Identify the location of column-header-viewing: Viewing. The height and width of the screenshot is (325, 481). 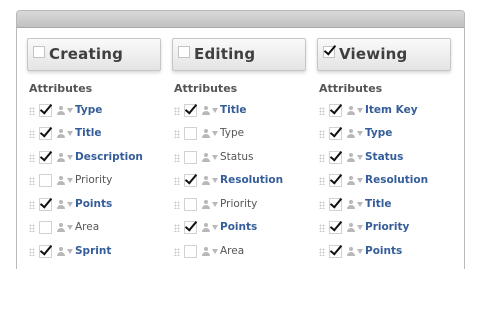
(384, 54).